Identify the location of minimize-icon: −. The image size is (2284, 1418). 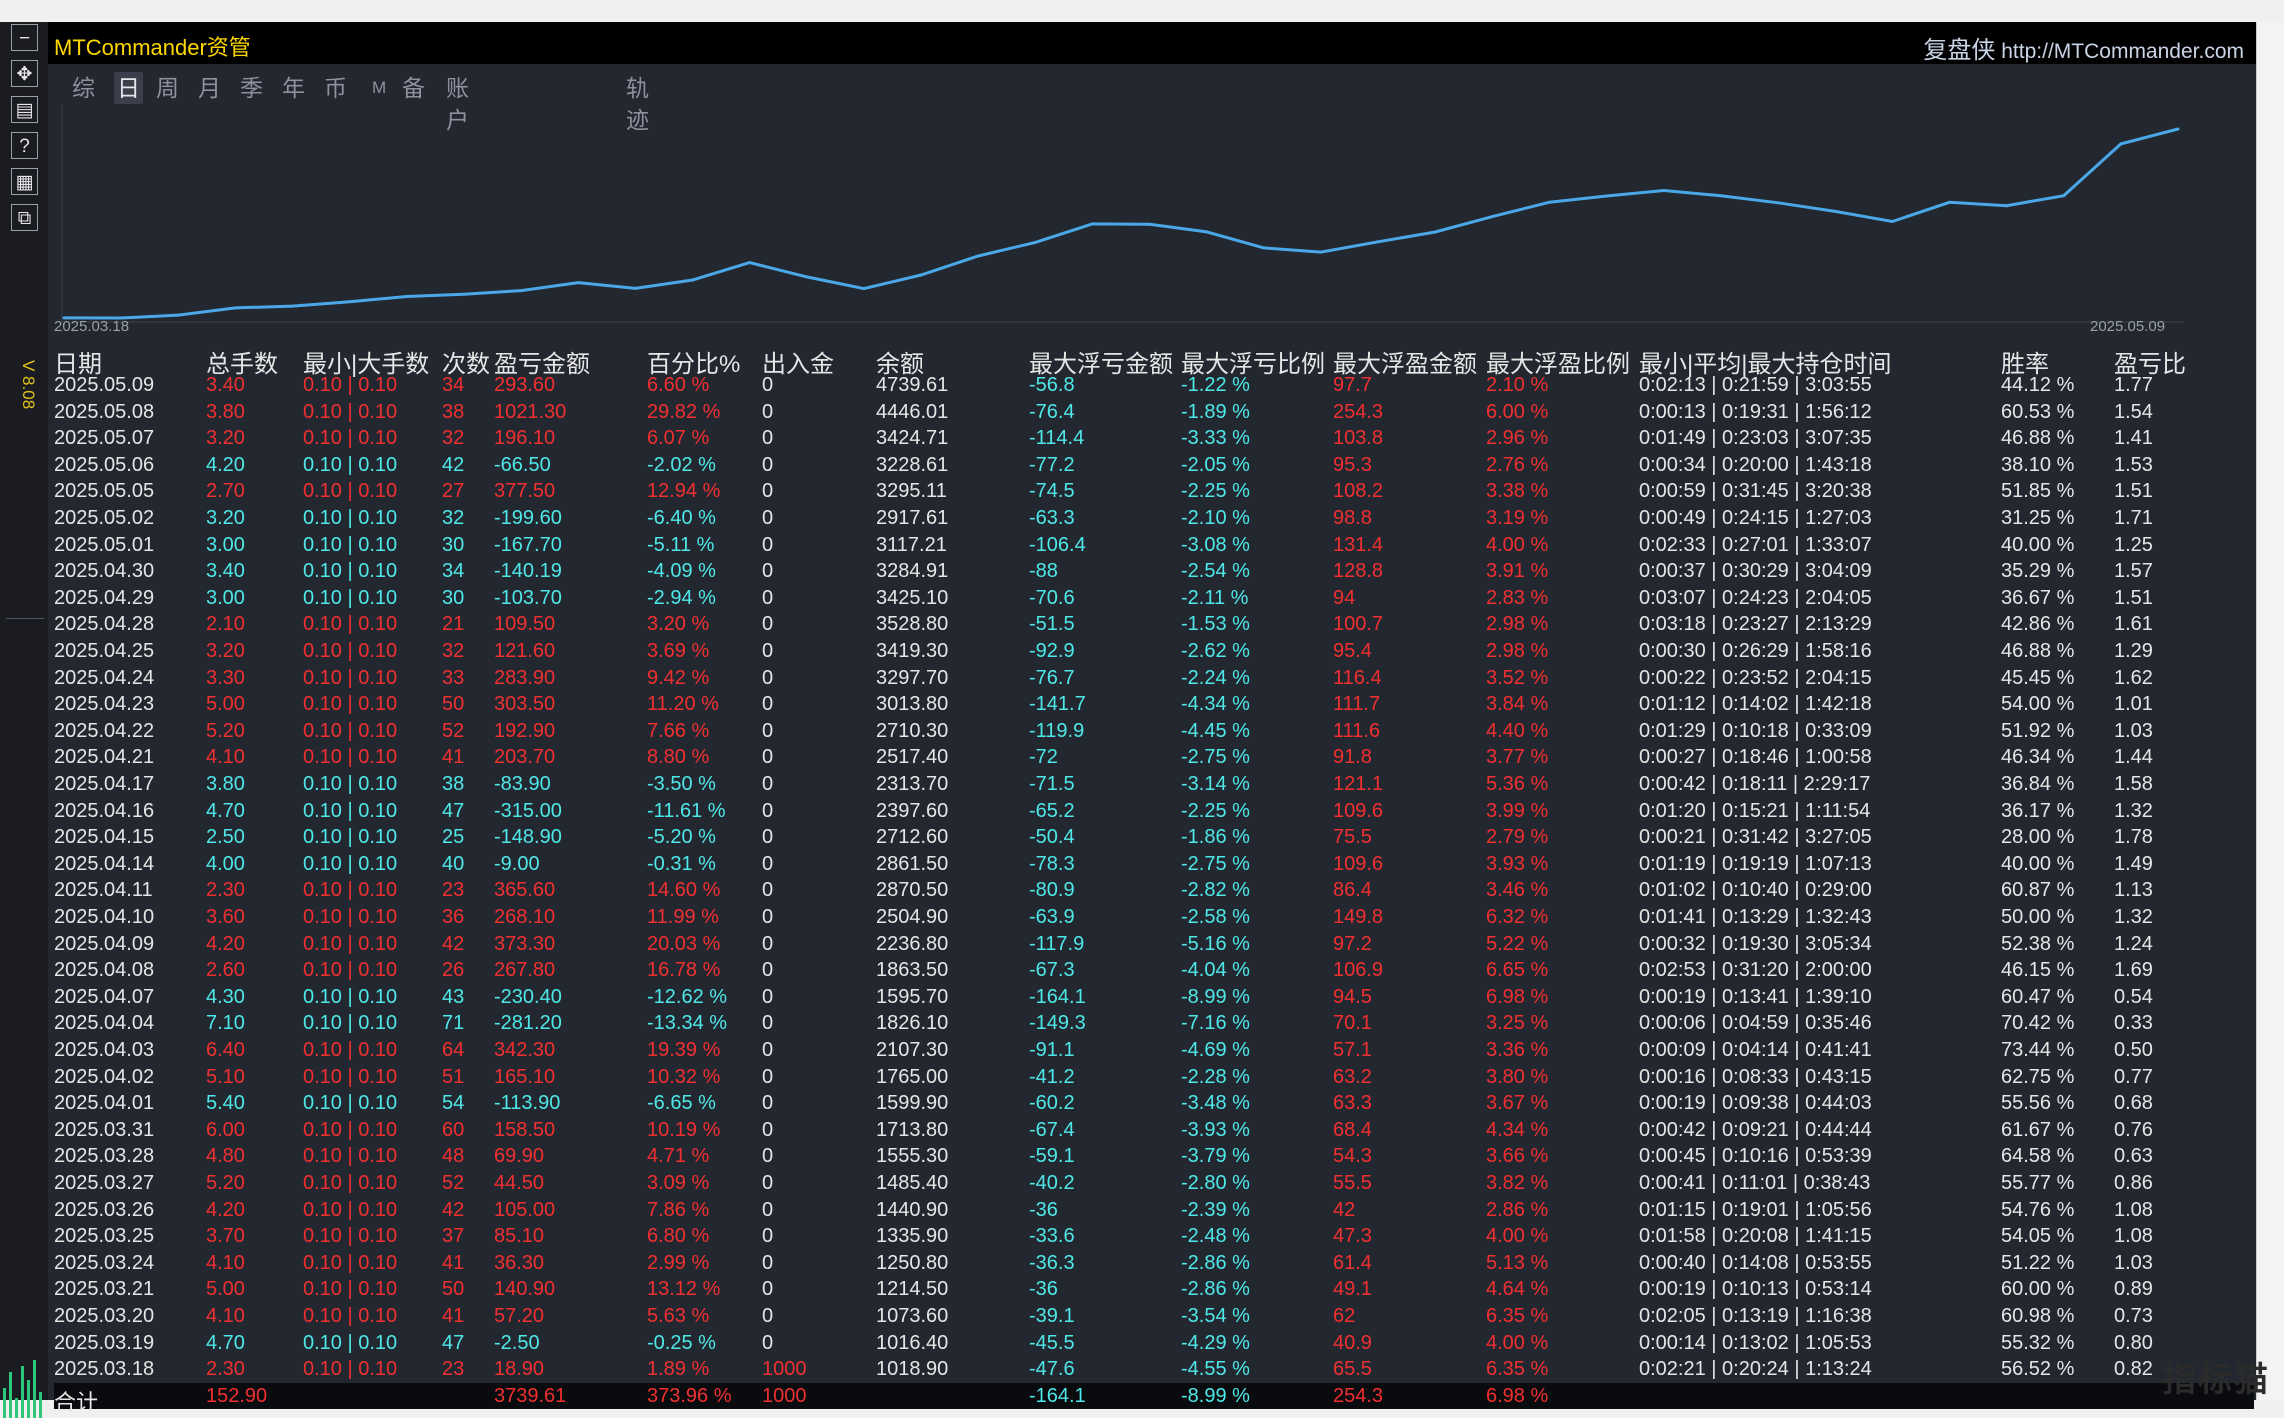
(24, 37).